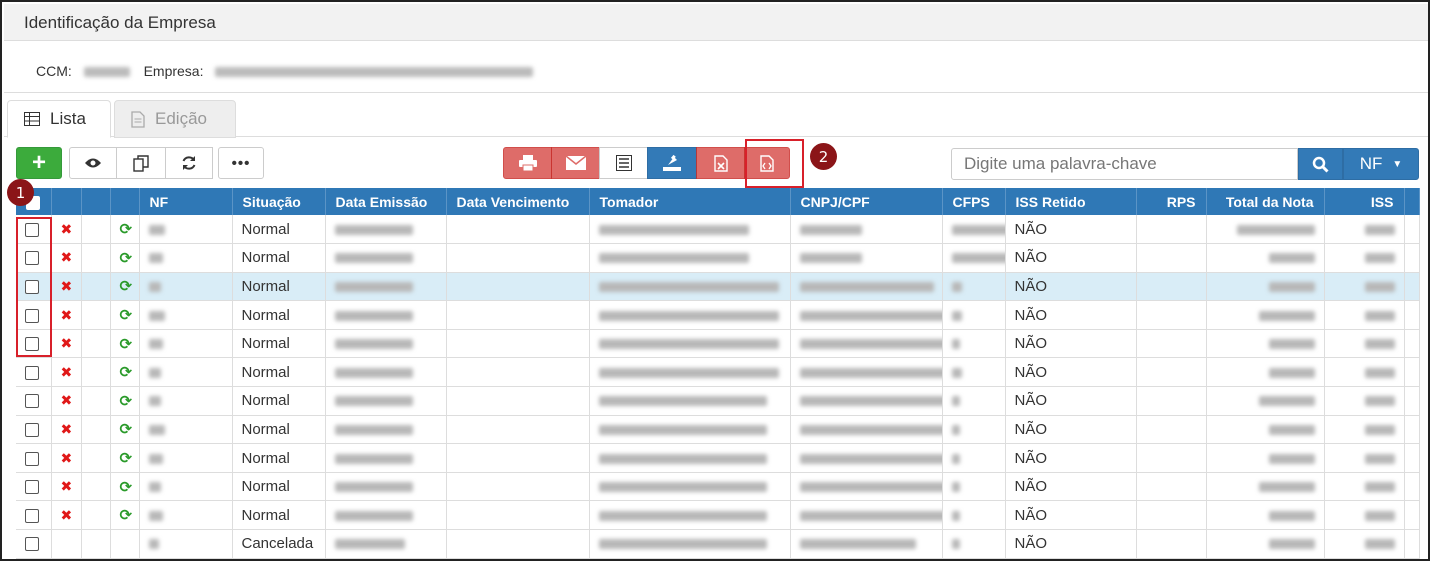 This screenshot has height=561, width=1430. Describe the element at coordinates (974, 201) in the screenshot. I see `column-header: CFPS` at that location.